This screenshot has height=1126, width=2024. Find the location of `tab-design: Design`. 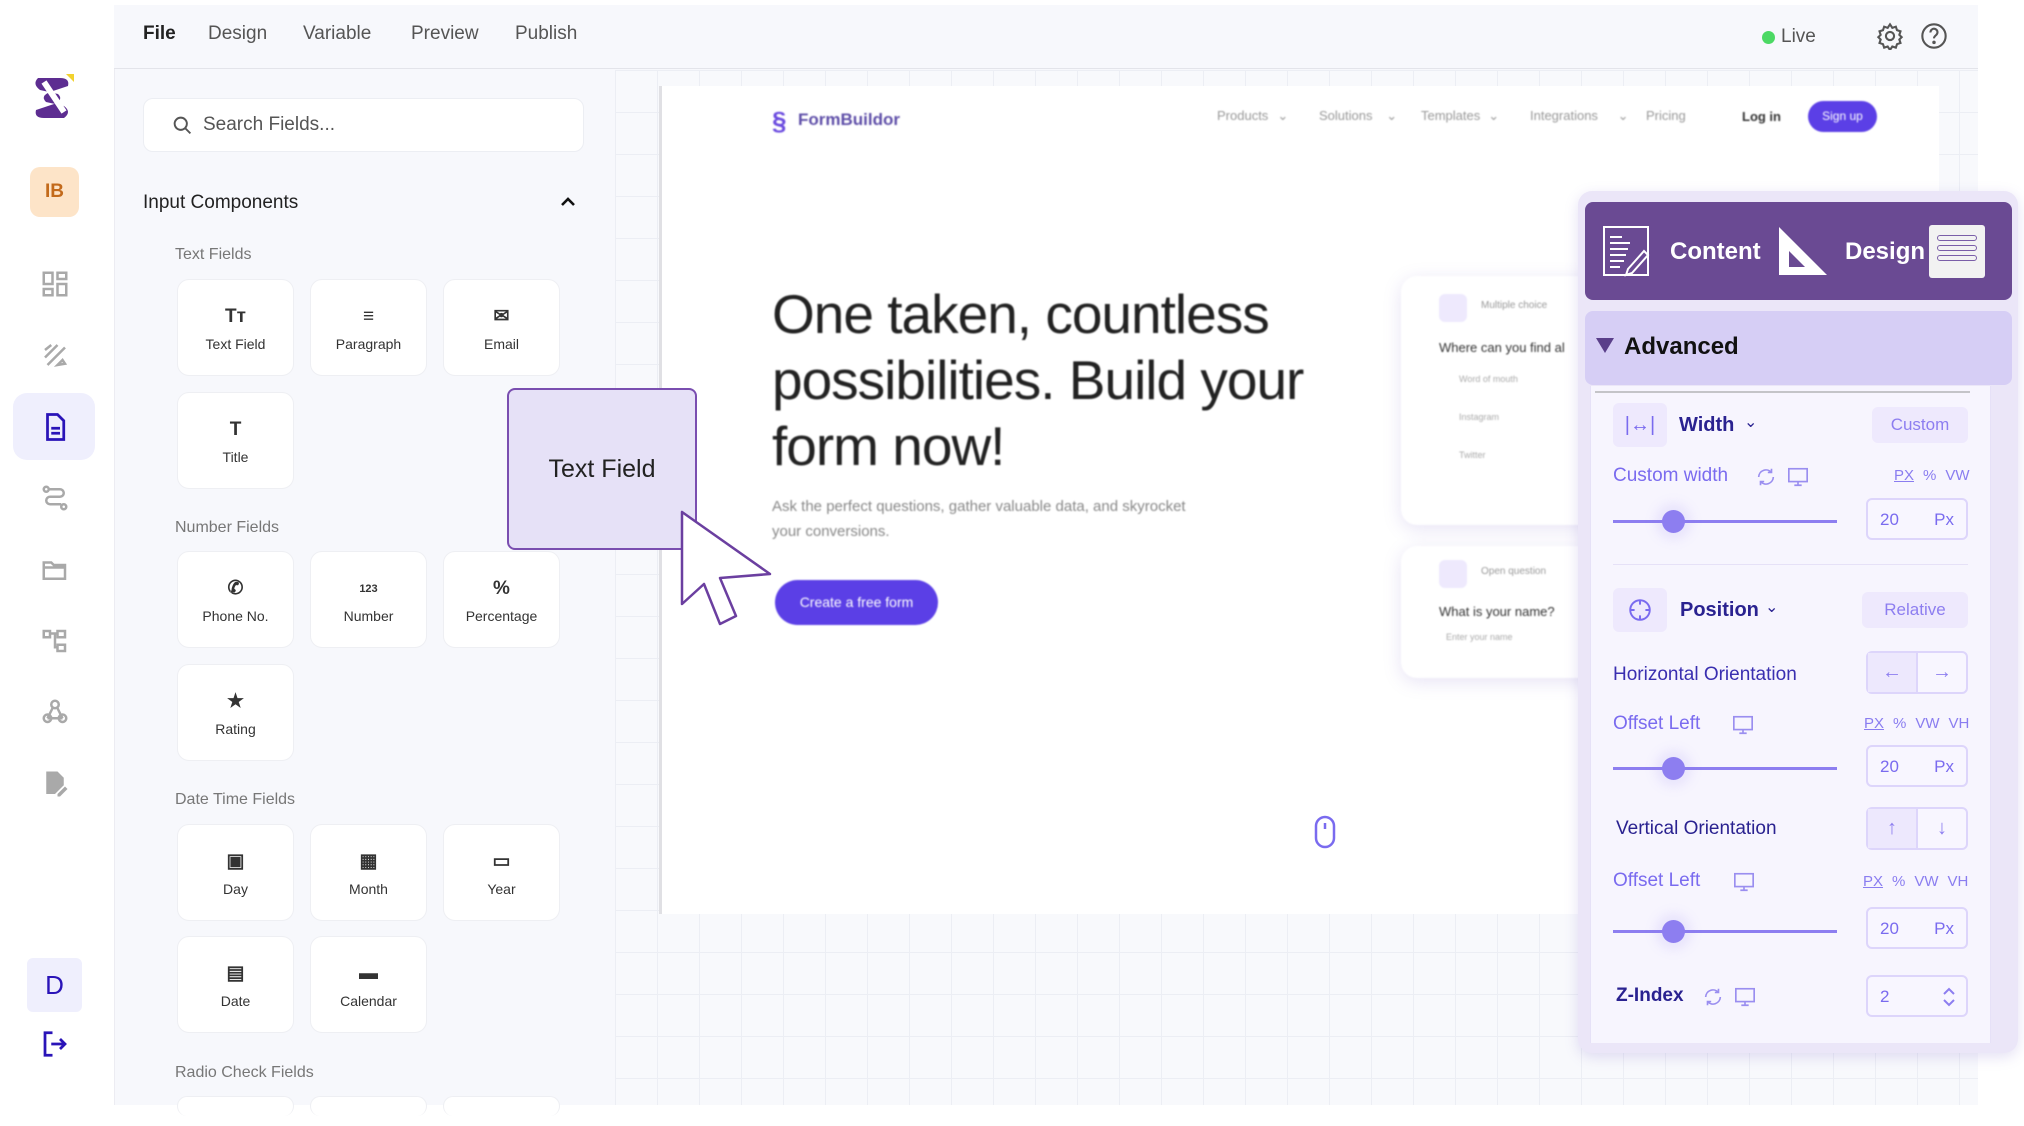

tab-design: Design is located at coordinates (1885, 252).